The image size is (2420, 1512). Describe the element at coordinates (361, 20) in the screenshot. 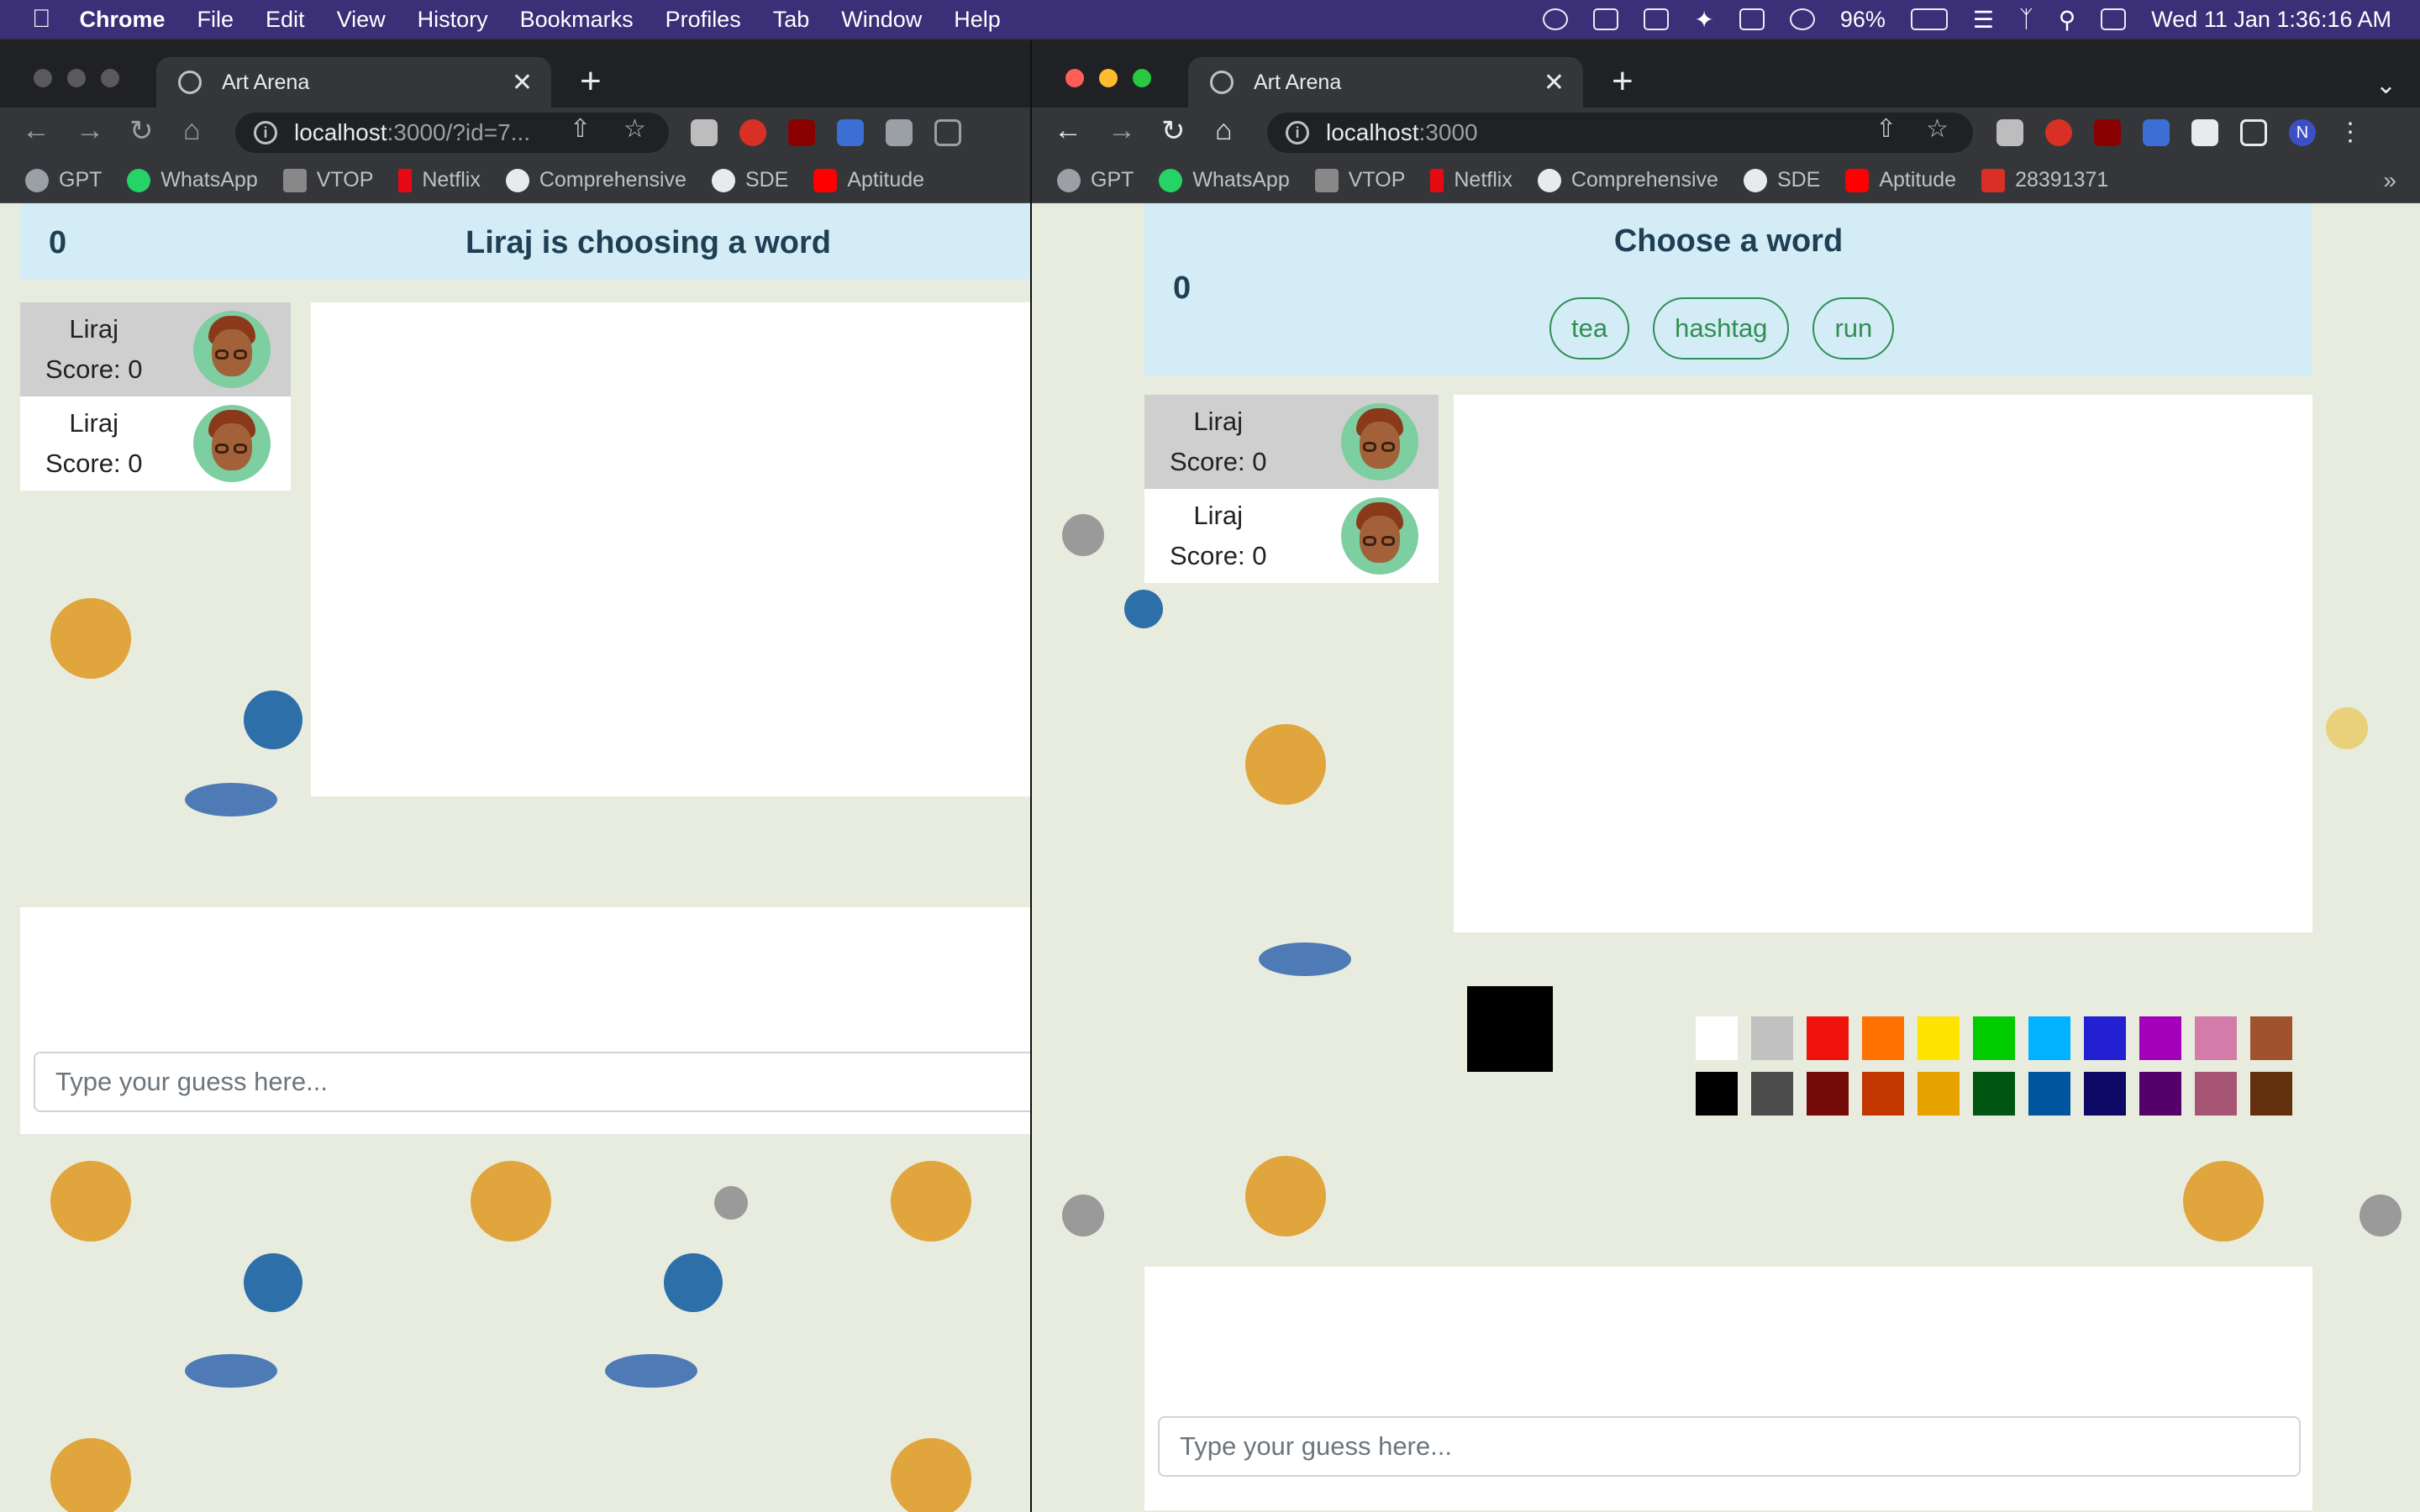

I see `menu-view: View` at that location.